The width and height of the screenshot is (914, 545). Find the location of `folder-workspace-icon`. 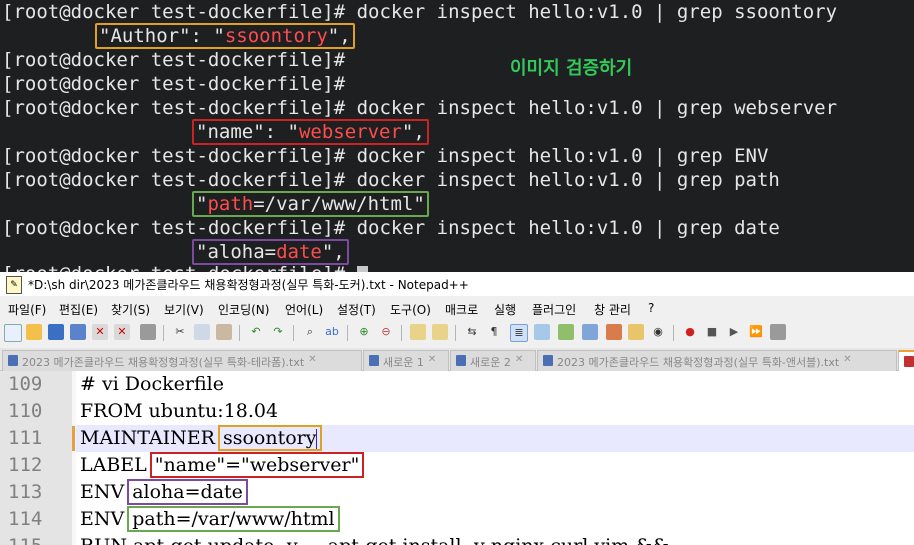

folder-workspace-icon is located at coordinates (614, 332).